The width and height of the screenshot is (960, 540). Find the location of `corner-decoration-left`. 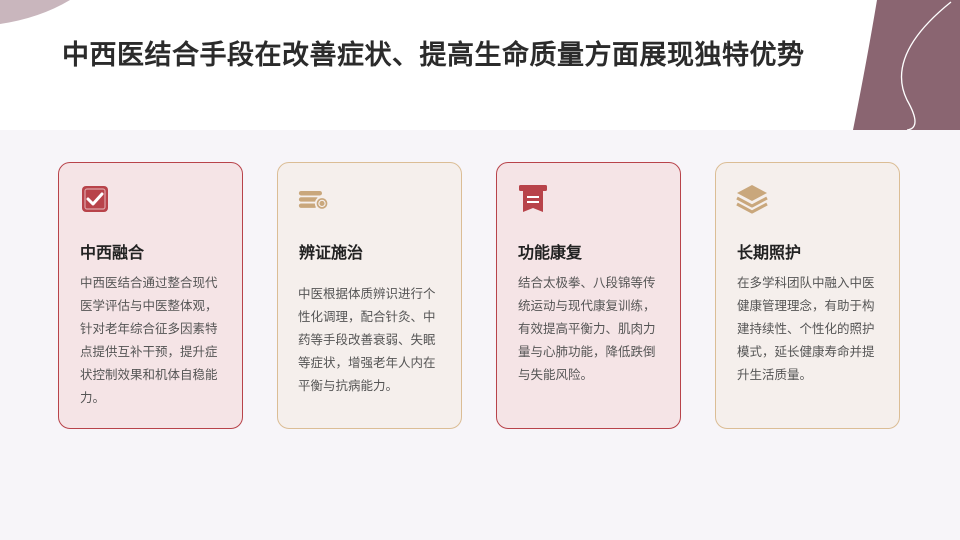

corner-decoration-left is located at coordinates (35, 12).